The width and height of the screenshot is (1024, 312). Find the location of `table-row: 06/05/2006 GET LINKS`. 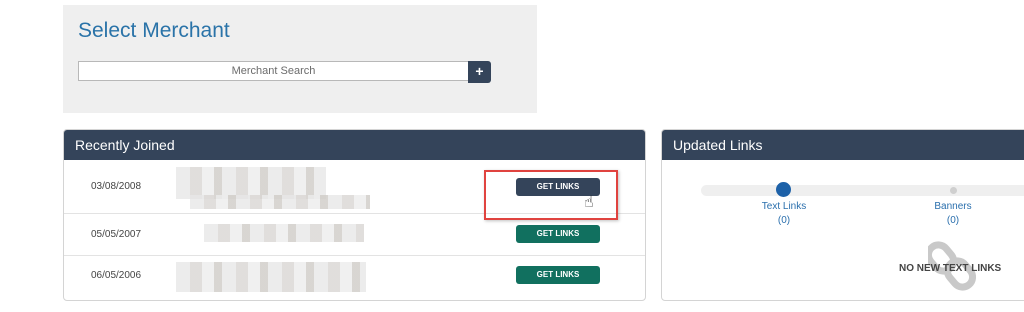

table-row: 06/05/2006 GET LINKS is located at coordinates (354, 277).